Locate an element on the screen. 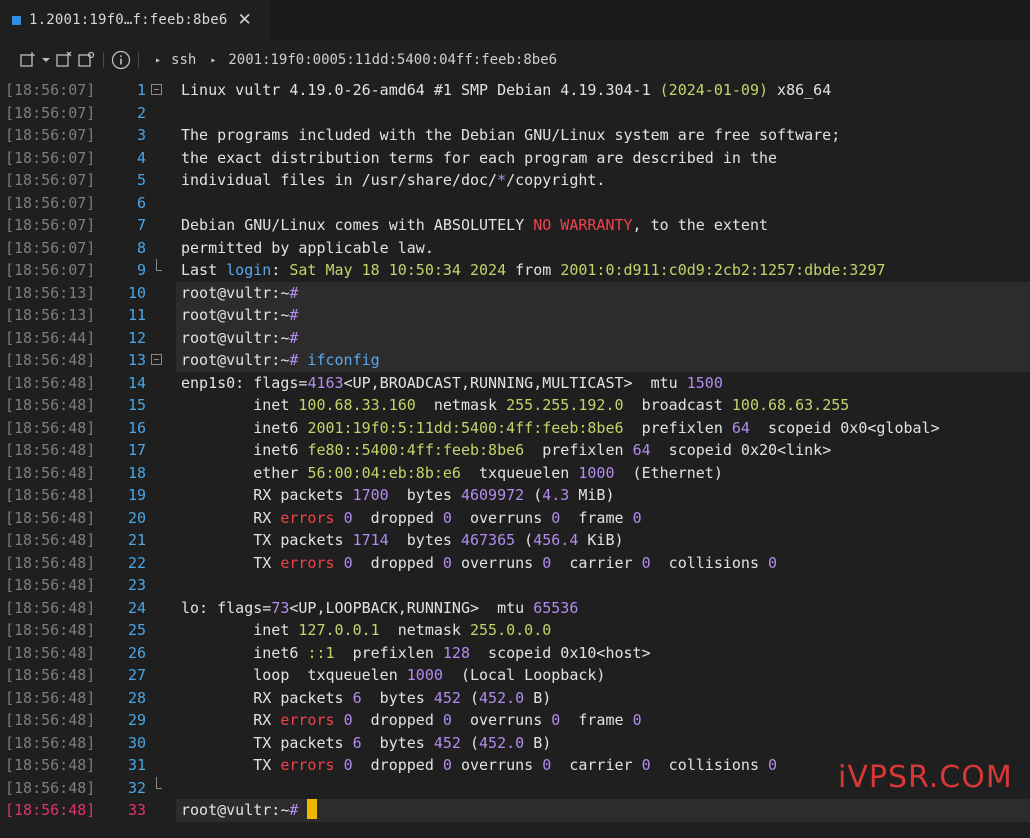  line-number: 19 is located at coordinates (136, 495).